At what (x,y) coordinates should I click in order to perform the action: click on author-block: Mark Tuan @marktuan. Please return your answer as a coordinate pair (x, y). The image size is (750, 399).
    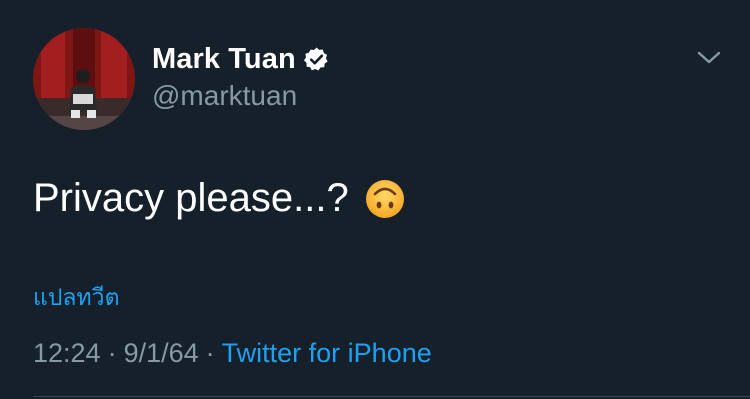
    Looking at the image, I should click on (241, 77).